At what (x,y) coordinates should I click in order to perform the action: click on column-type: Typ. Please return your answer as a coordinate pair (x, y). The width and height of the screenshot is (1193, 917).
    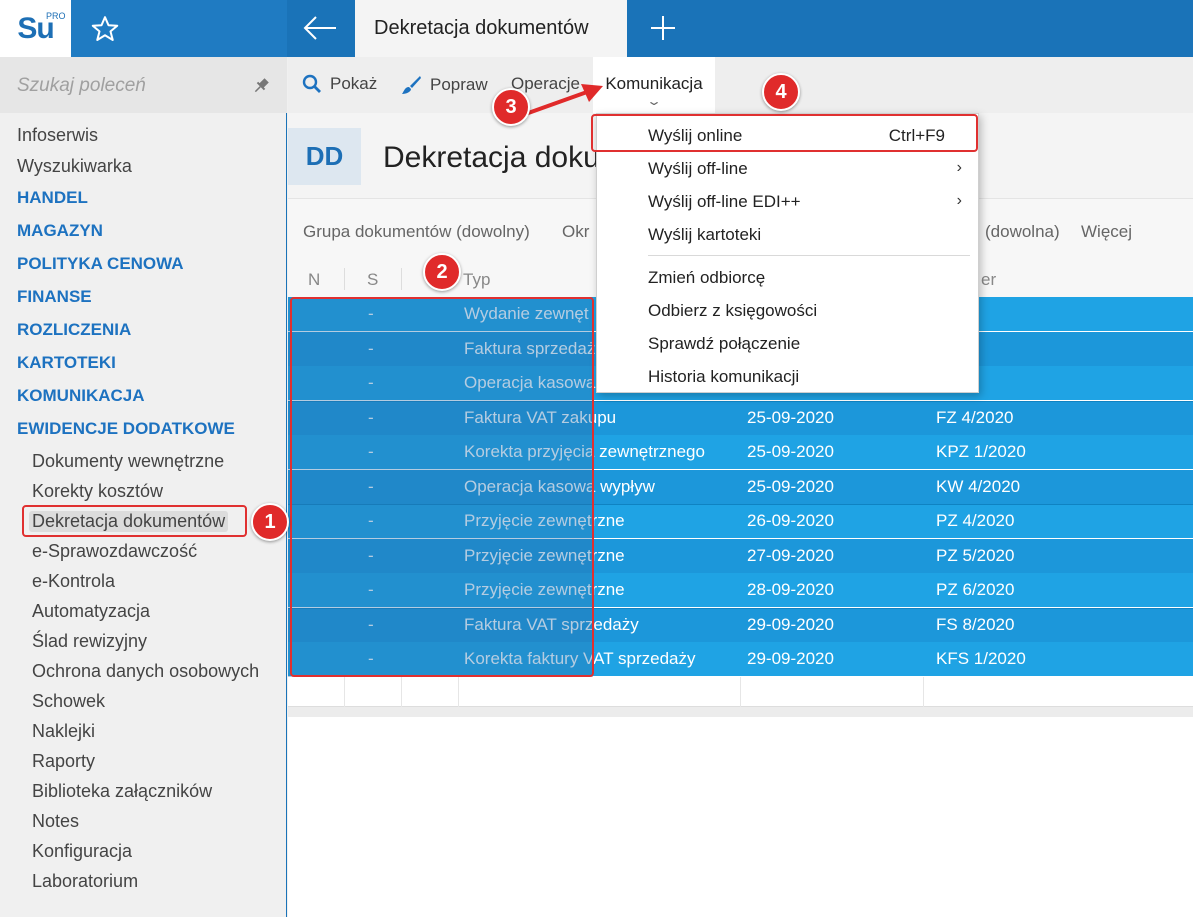
    Looking at the image, I should click on (476, 280).